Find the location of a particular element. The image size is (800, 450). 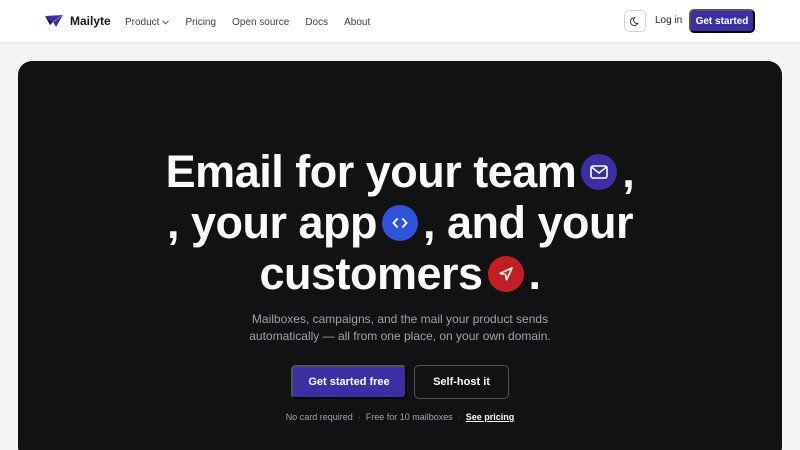

moon-icon is located at coordinates (634, 21).